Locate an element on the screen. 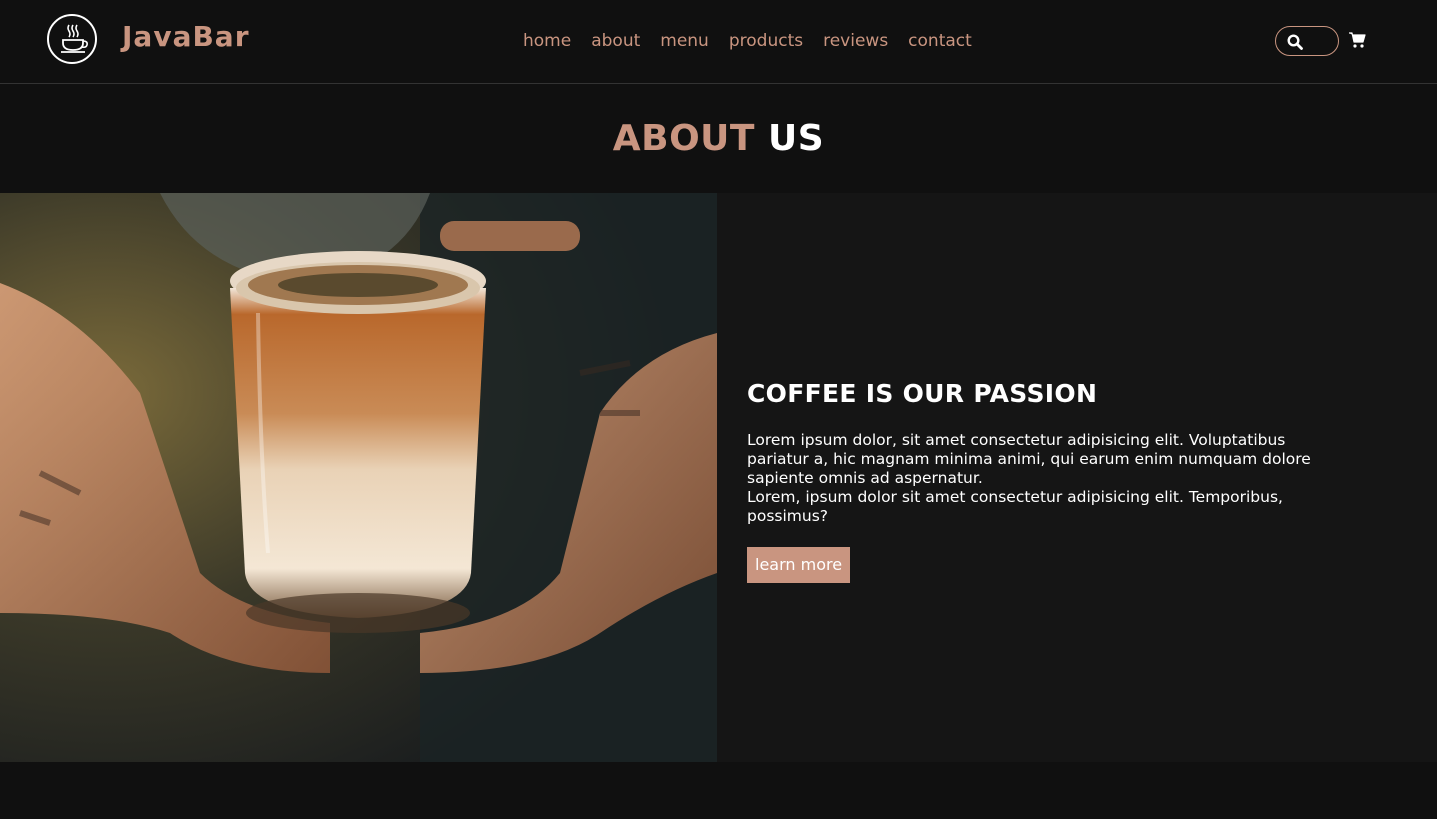 This screenshot has height=819, width=1437. about-heading: COFFEE IS OUR PASSION is located at coordinates (922, 393).